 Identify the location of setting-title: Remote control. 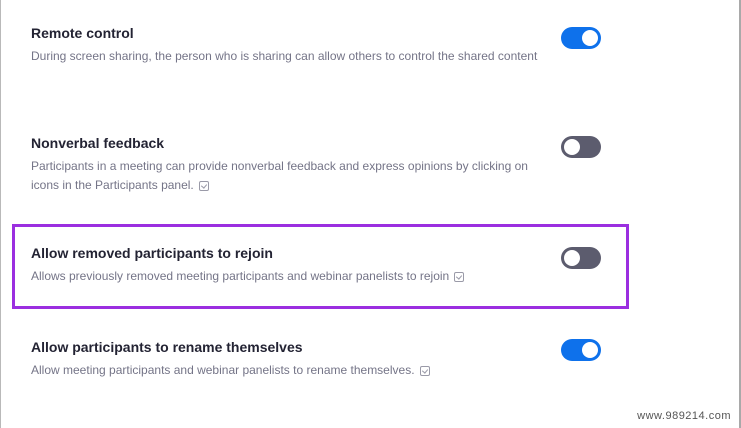
(82, 33).